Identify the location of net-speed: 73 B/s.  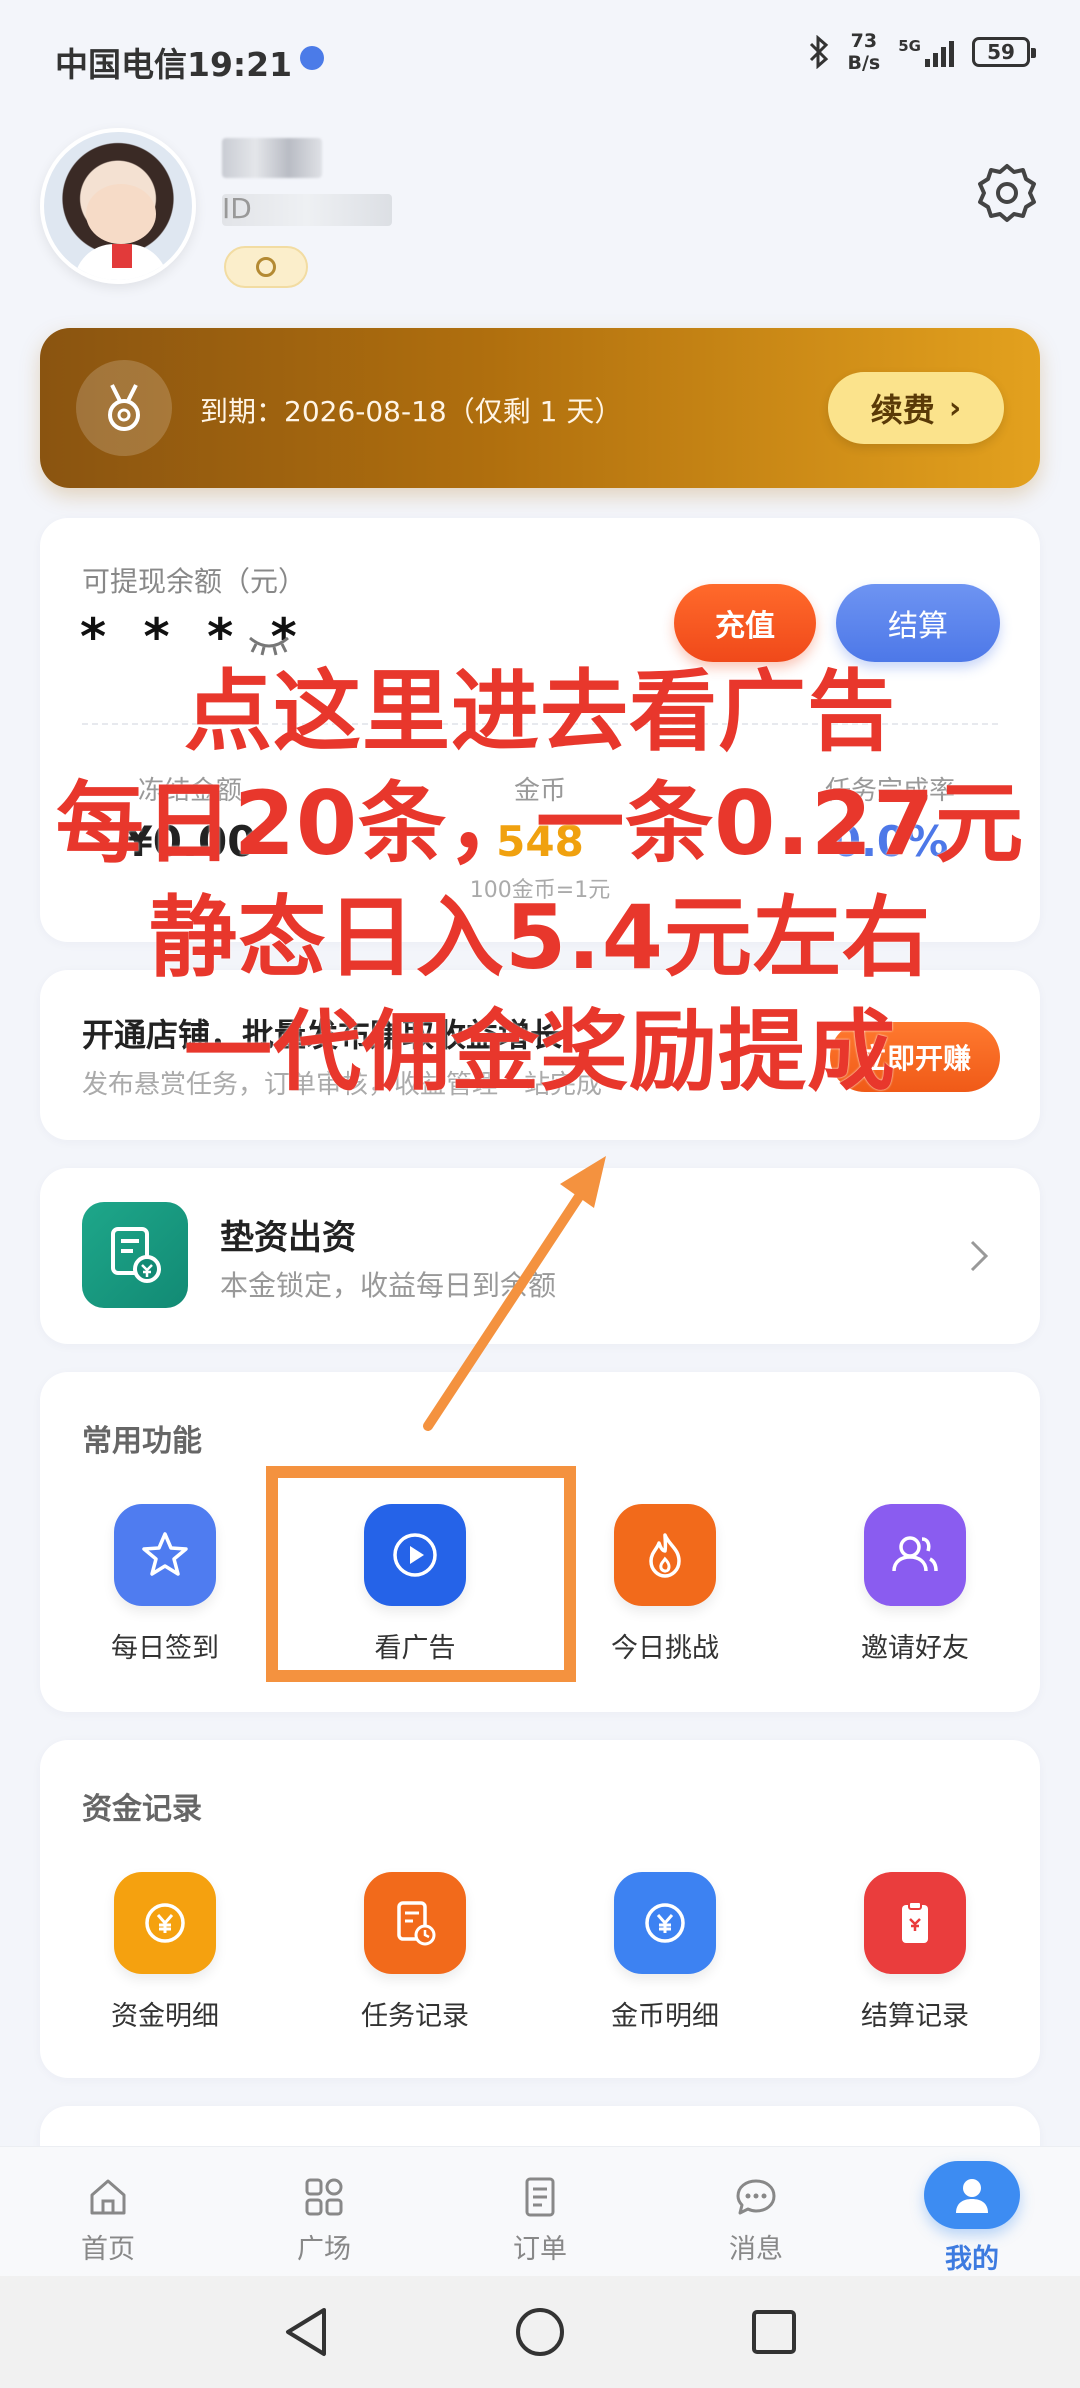
(864, 52).